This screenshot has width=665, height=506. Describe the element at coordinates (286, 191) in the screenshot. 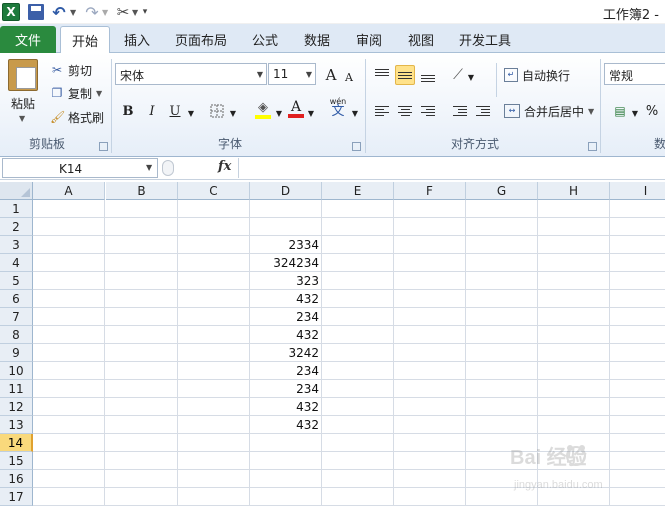

I see `column-header-d: D` at that location.